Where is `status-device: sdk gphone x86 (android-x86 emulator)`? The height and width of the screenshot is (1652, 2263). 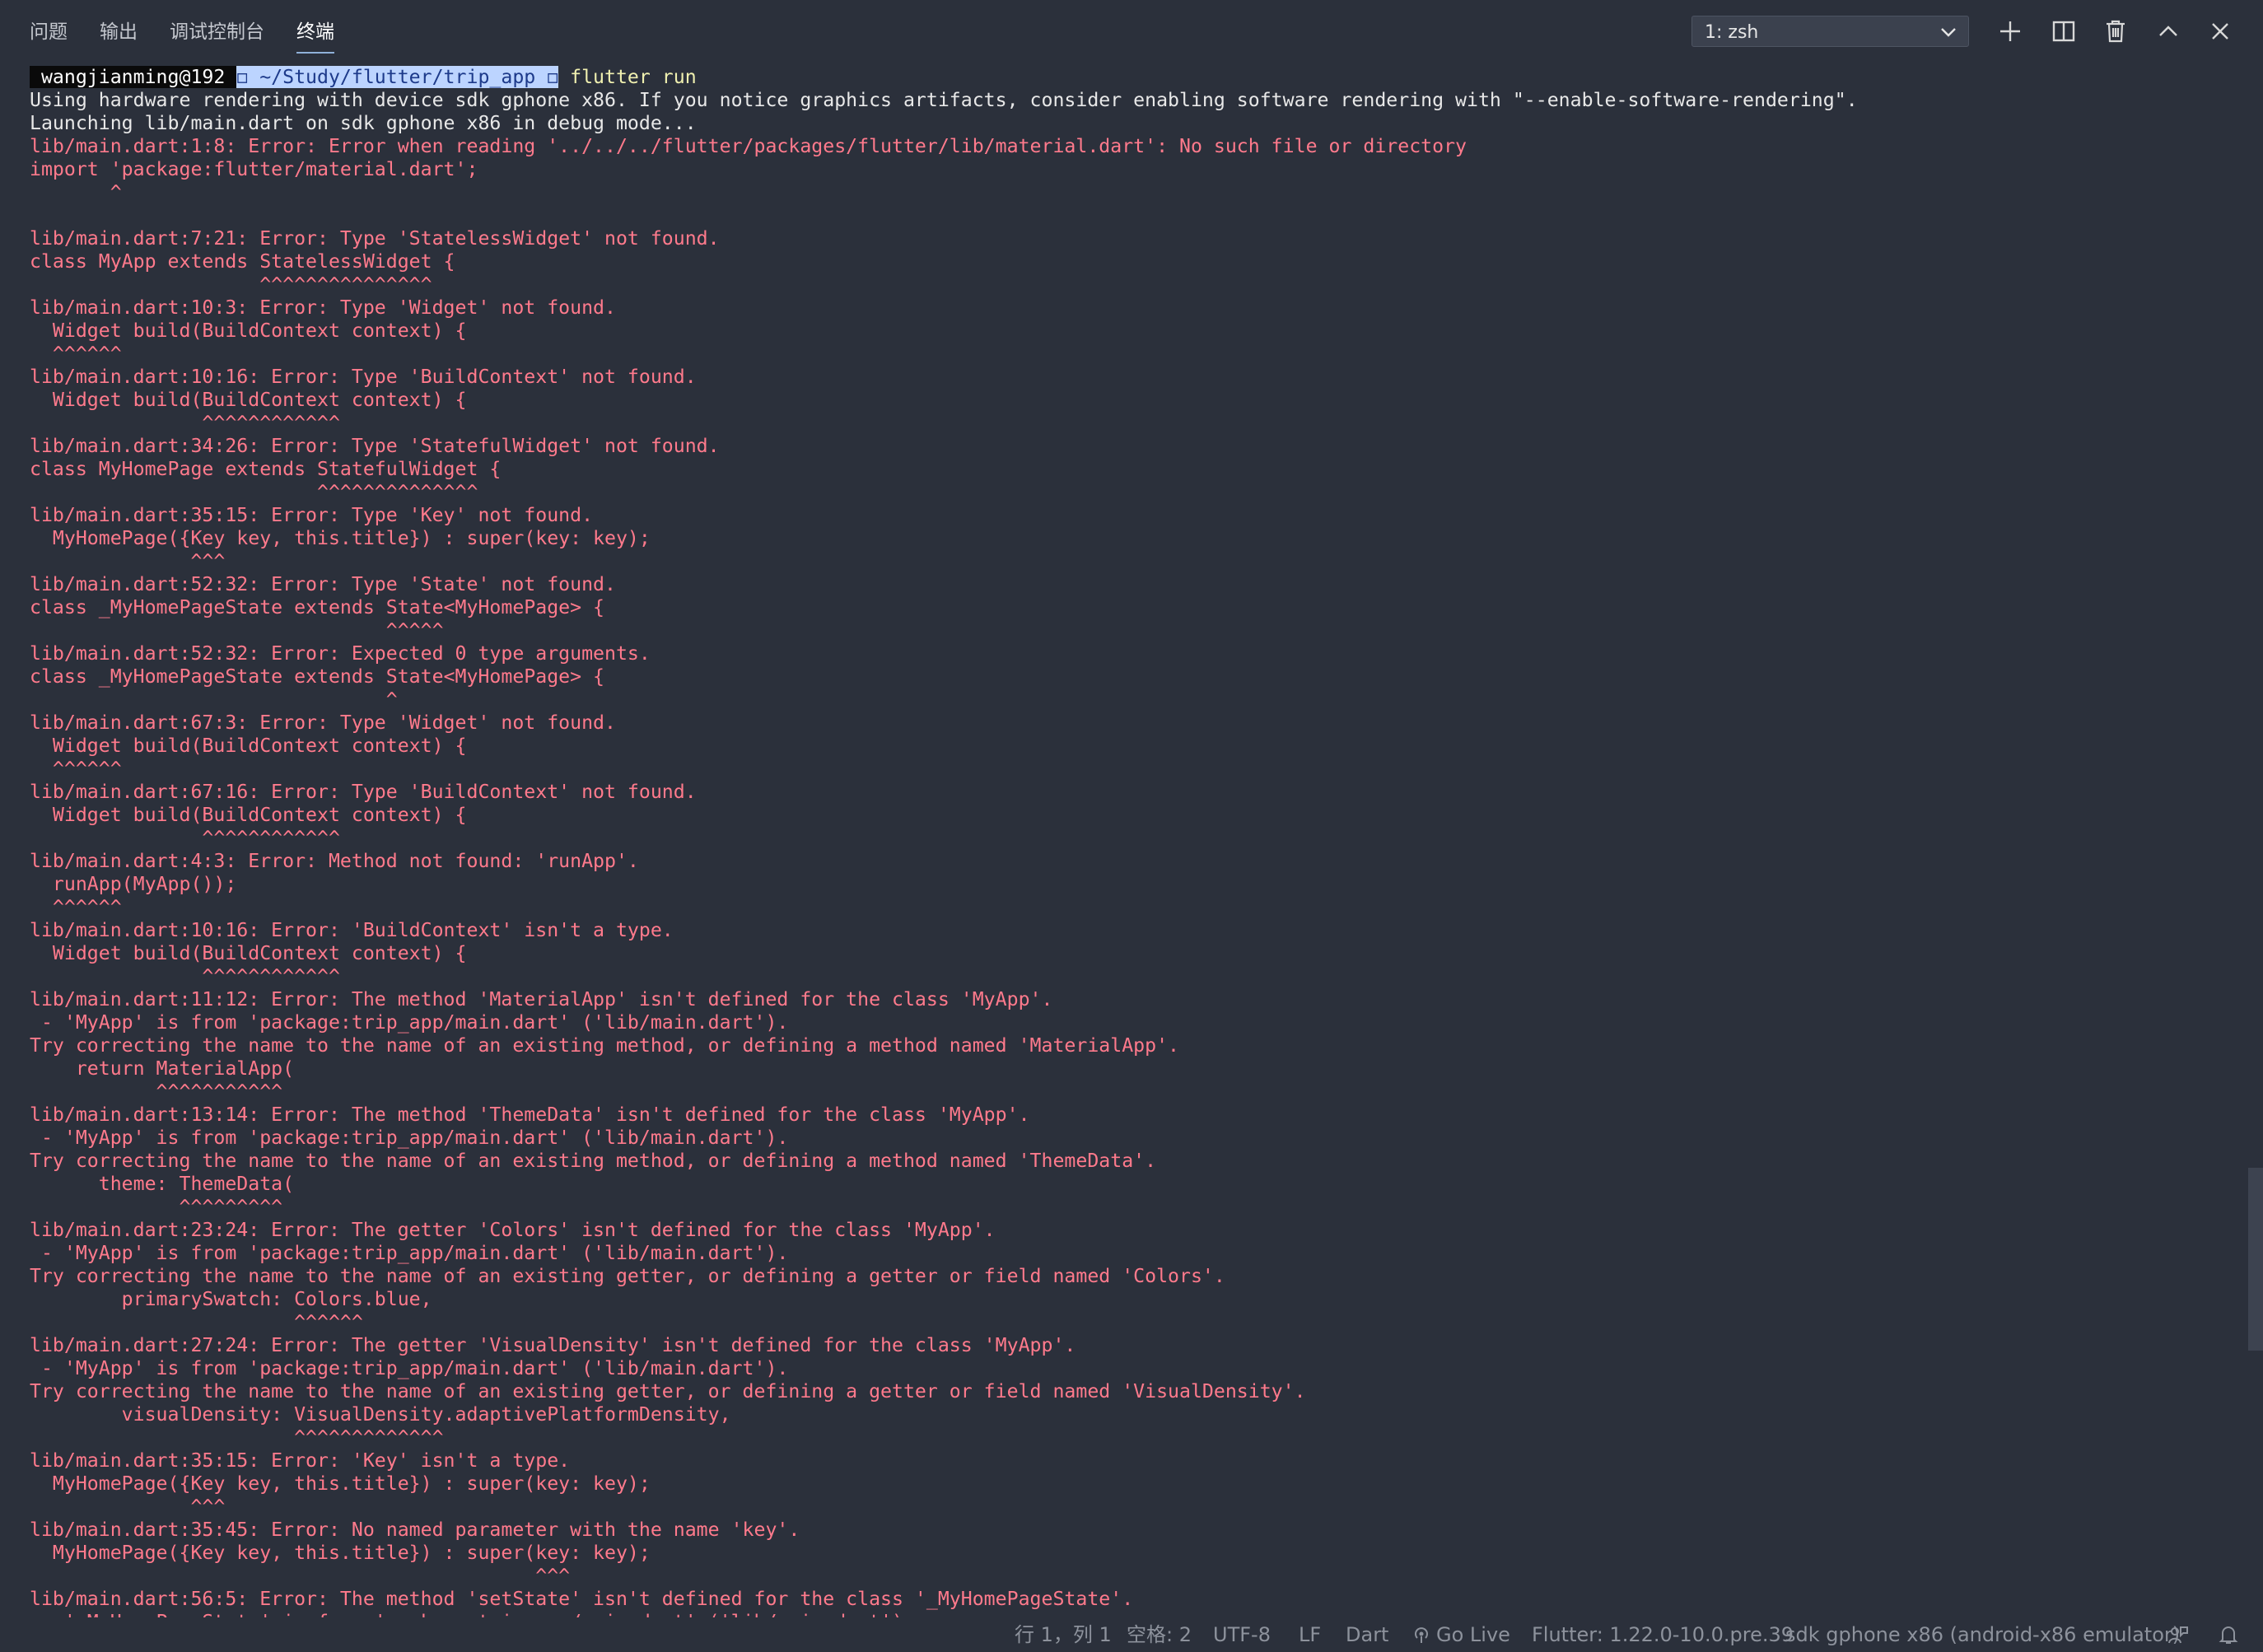 status-device: sdk gphone x86 (android-x86 emulator) is located at coordinates (1982, 1634).